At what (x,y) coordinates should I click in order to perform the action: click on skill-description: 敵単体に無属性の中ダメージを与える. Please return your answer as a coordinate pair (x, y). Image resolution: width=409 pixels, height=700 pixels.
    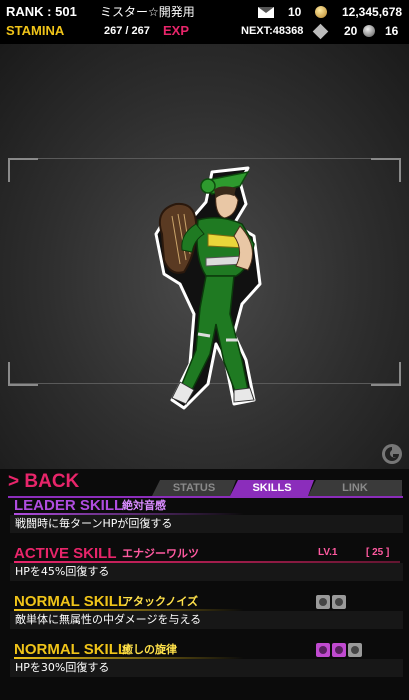
    Looking at the image, I should click on (206, 620).